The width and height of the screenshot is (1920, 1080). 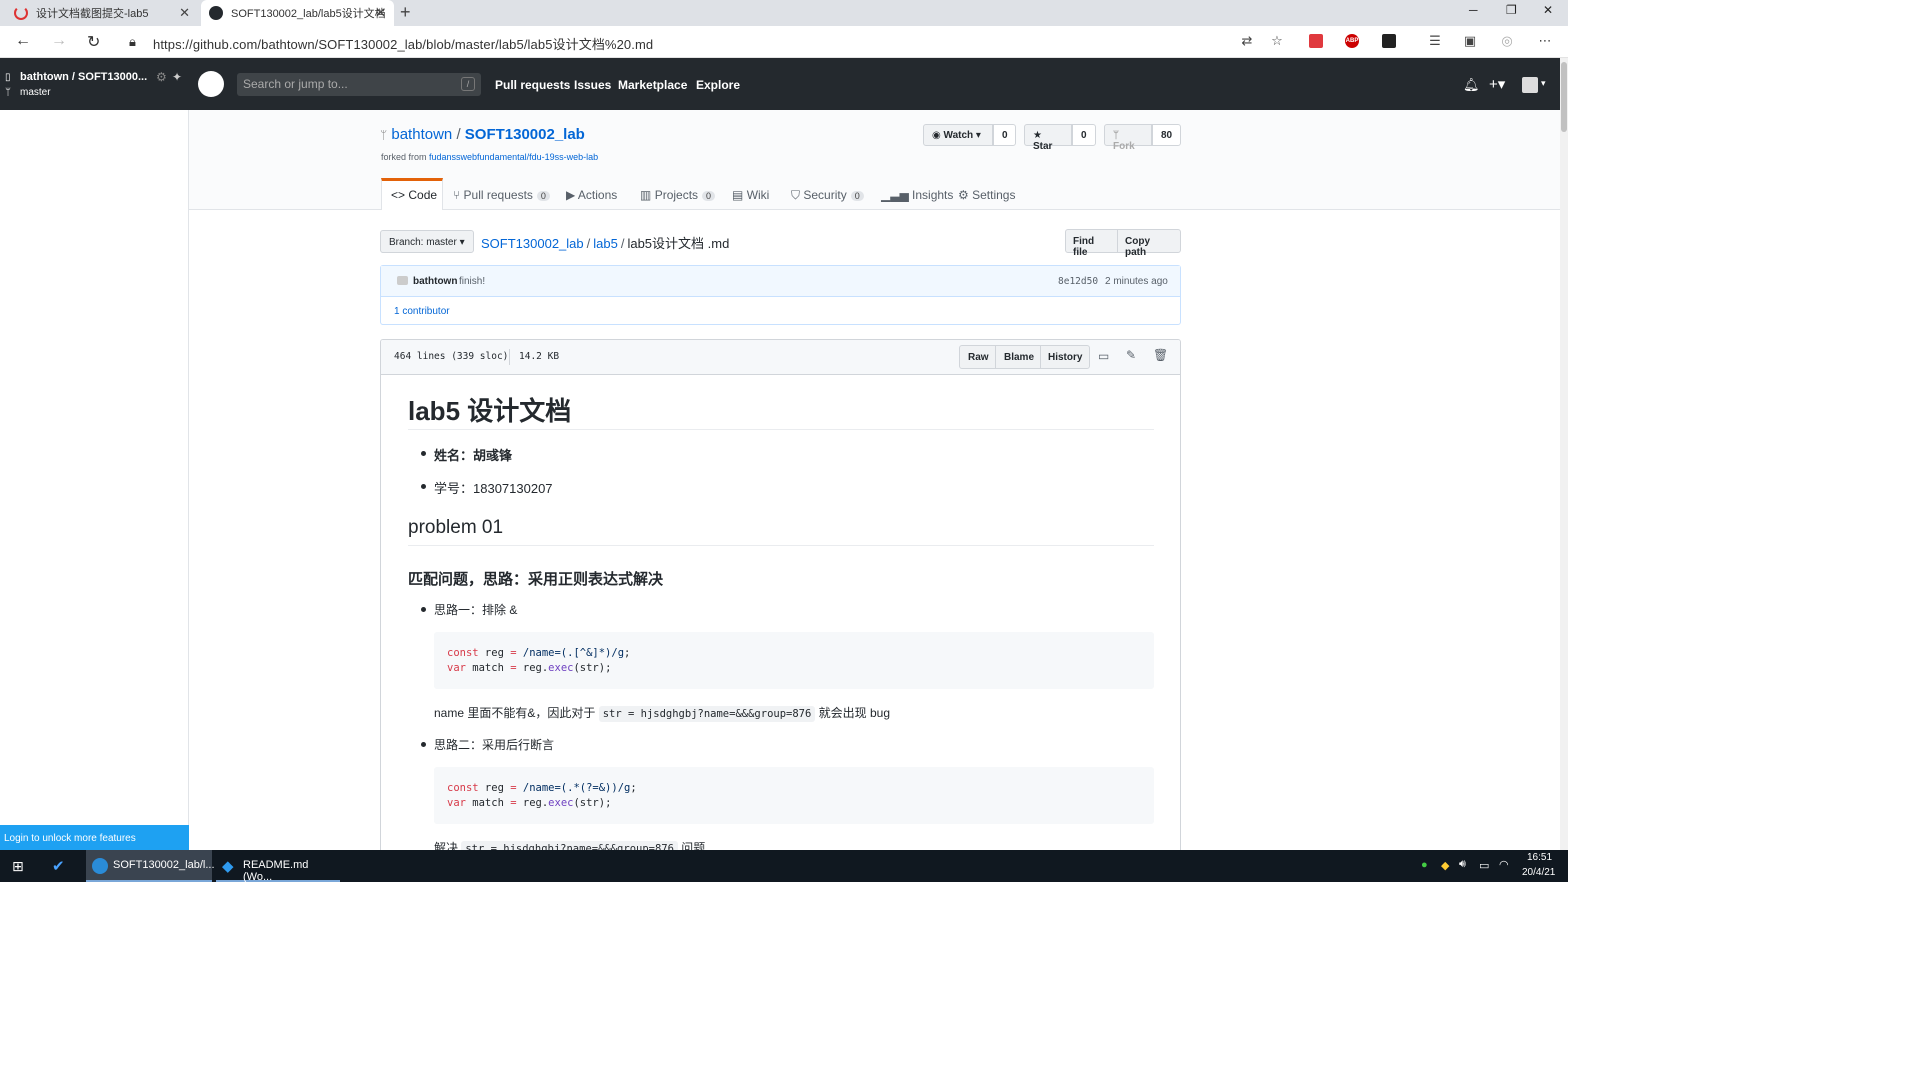 I want to click on commit-message: finish!, so click(x=472, y=281).